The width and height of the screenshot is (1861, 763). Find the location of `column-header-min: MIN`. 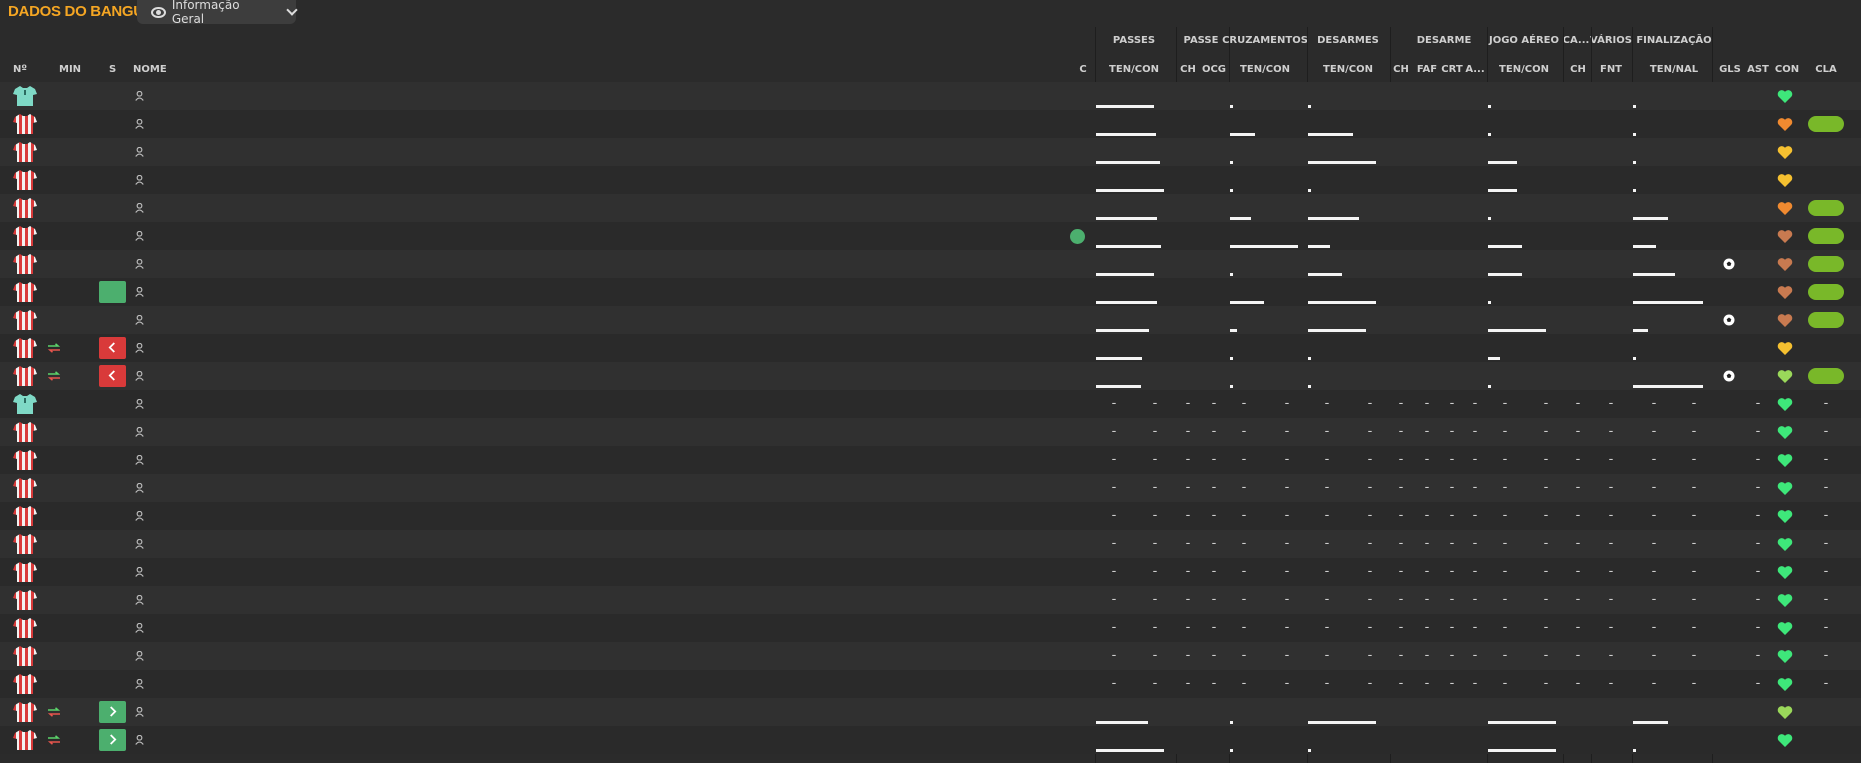

column-header-min: MIN is located at coordinates (70, 69).